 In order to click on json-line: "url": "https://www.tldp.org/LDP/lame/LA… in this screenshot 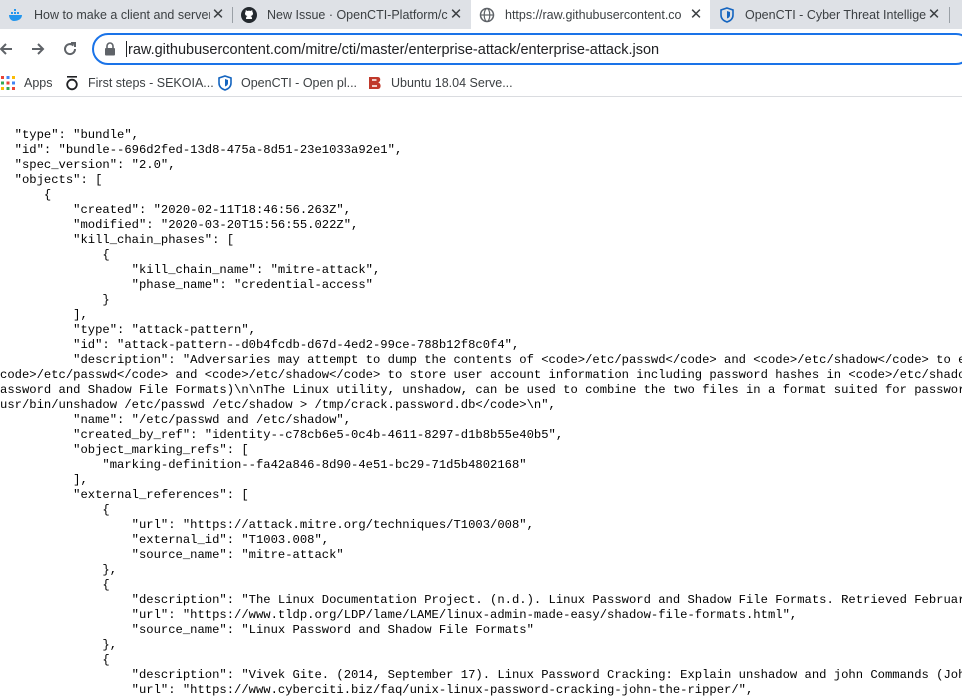, I will do `click(399, 615)`.